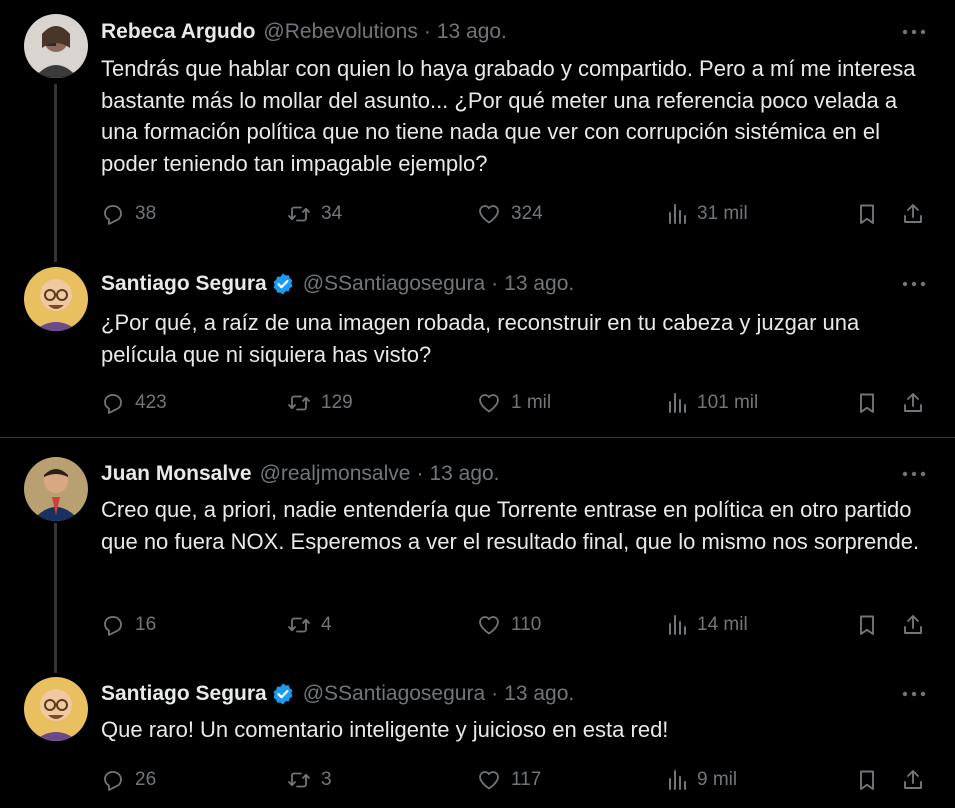  Describe the element at coordinates (128, 625) in the screenshot. I see `reply-button: 16` at that location.